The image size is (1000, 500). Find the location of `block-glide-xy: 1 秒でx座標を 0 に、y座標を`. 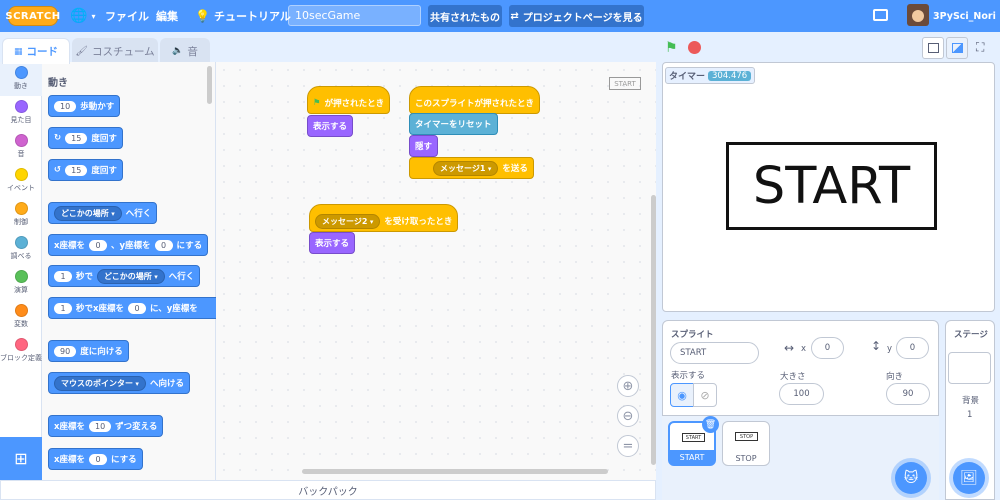

block-glide-xy: 1 秒でx座標を 0 に、y座標を is located at coordinates (132, 308).